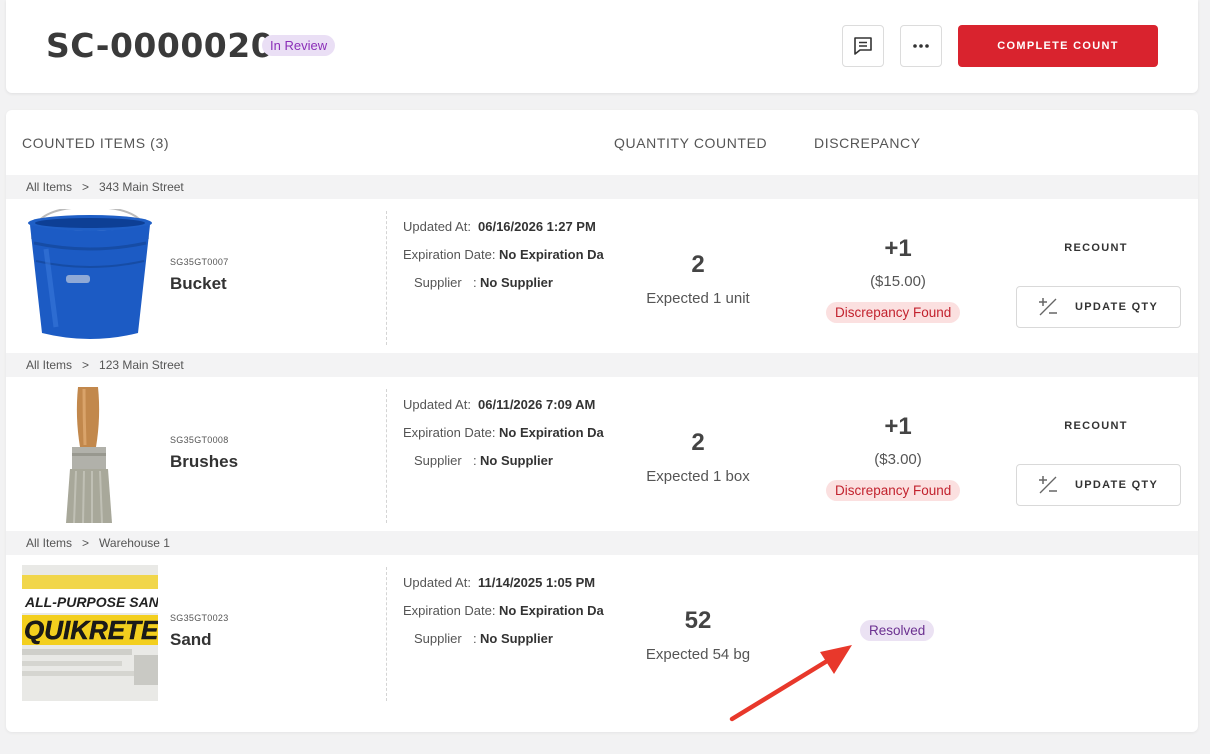 The height and width of the screenshot is (754, 1210). What do you see at coordinates (1058, 46) in the screenshot?
I see `complete-count-button: COMPLETE COUNT` at bounding box center [1058, 46].